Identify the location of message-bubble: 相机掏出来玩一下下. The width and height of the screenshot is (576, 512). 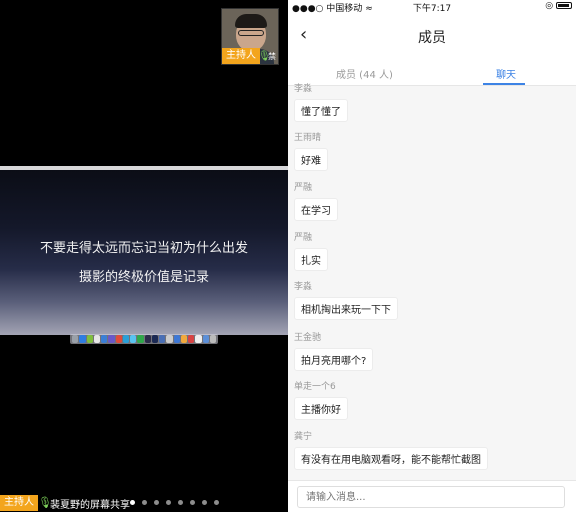
(346, 308).